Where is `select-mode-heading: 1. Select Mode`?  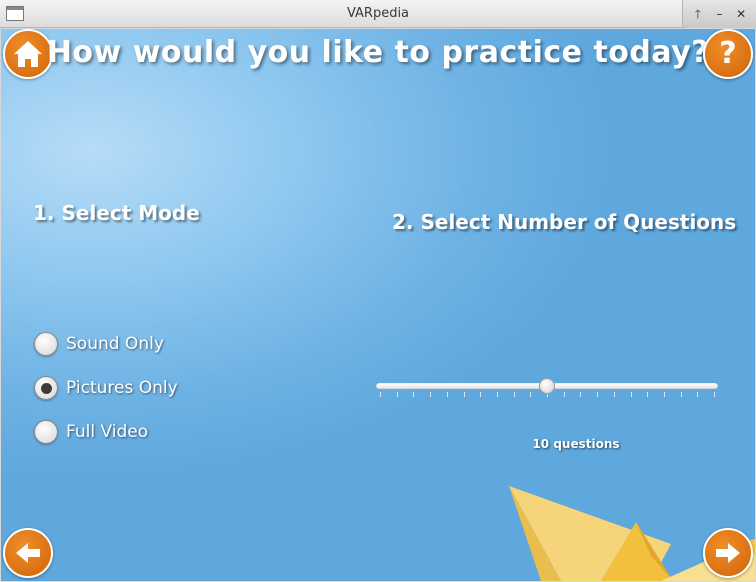
select-mode-heading: 1. Select Mode is located at coordinates (116, 213).